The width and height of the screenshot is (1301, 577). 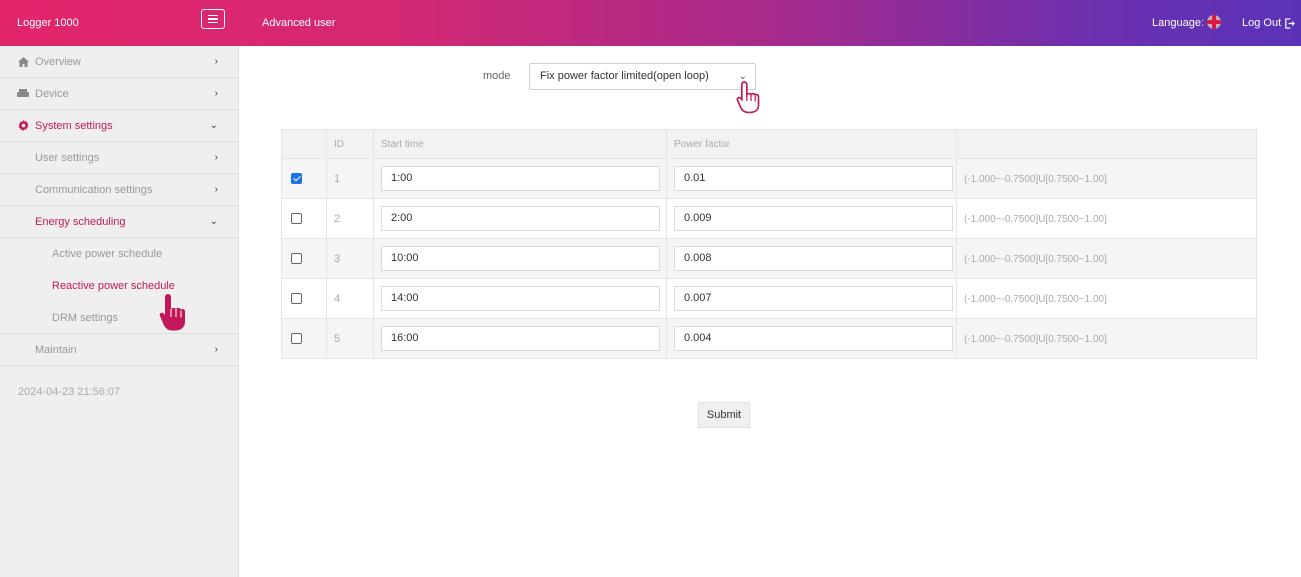 I want to click on user-role-label: Advanced user, so click(x=299, y=23).